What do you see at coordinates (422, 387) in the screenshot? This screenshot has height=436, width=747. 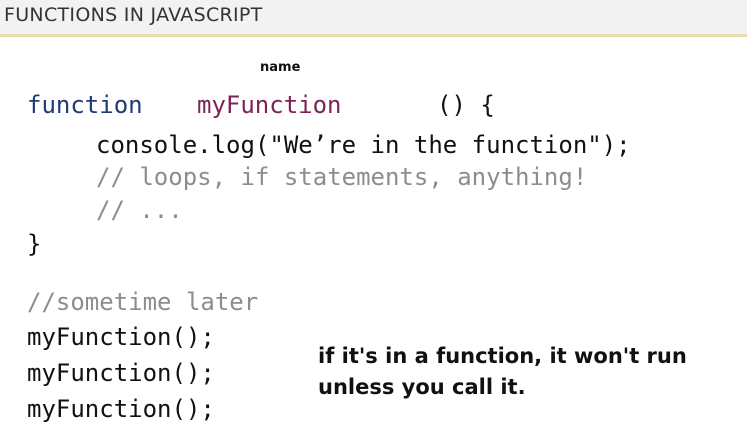 I see `callout-line: unless you call it.` at bounding box center [422, 387].